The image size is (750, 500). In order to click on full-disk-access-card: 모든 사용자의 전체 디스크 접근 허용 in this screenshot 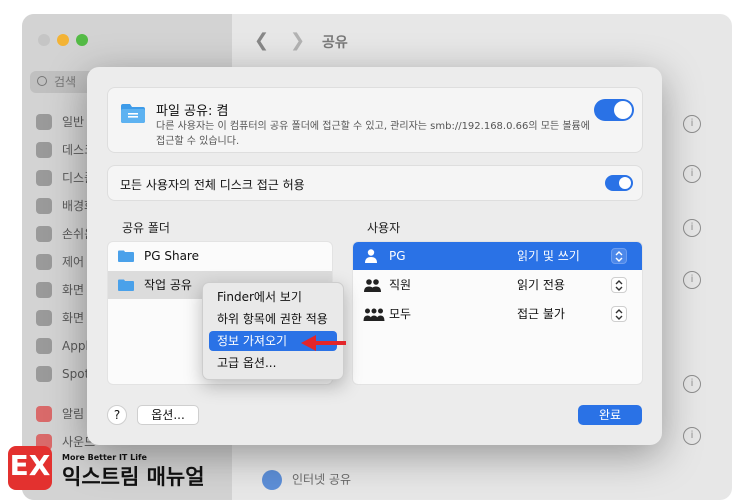, I will do `click(375, 183)`.